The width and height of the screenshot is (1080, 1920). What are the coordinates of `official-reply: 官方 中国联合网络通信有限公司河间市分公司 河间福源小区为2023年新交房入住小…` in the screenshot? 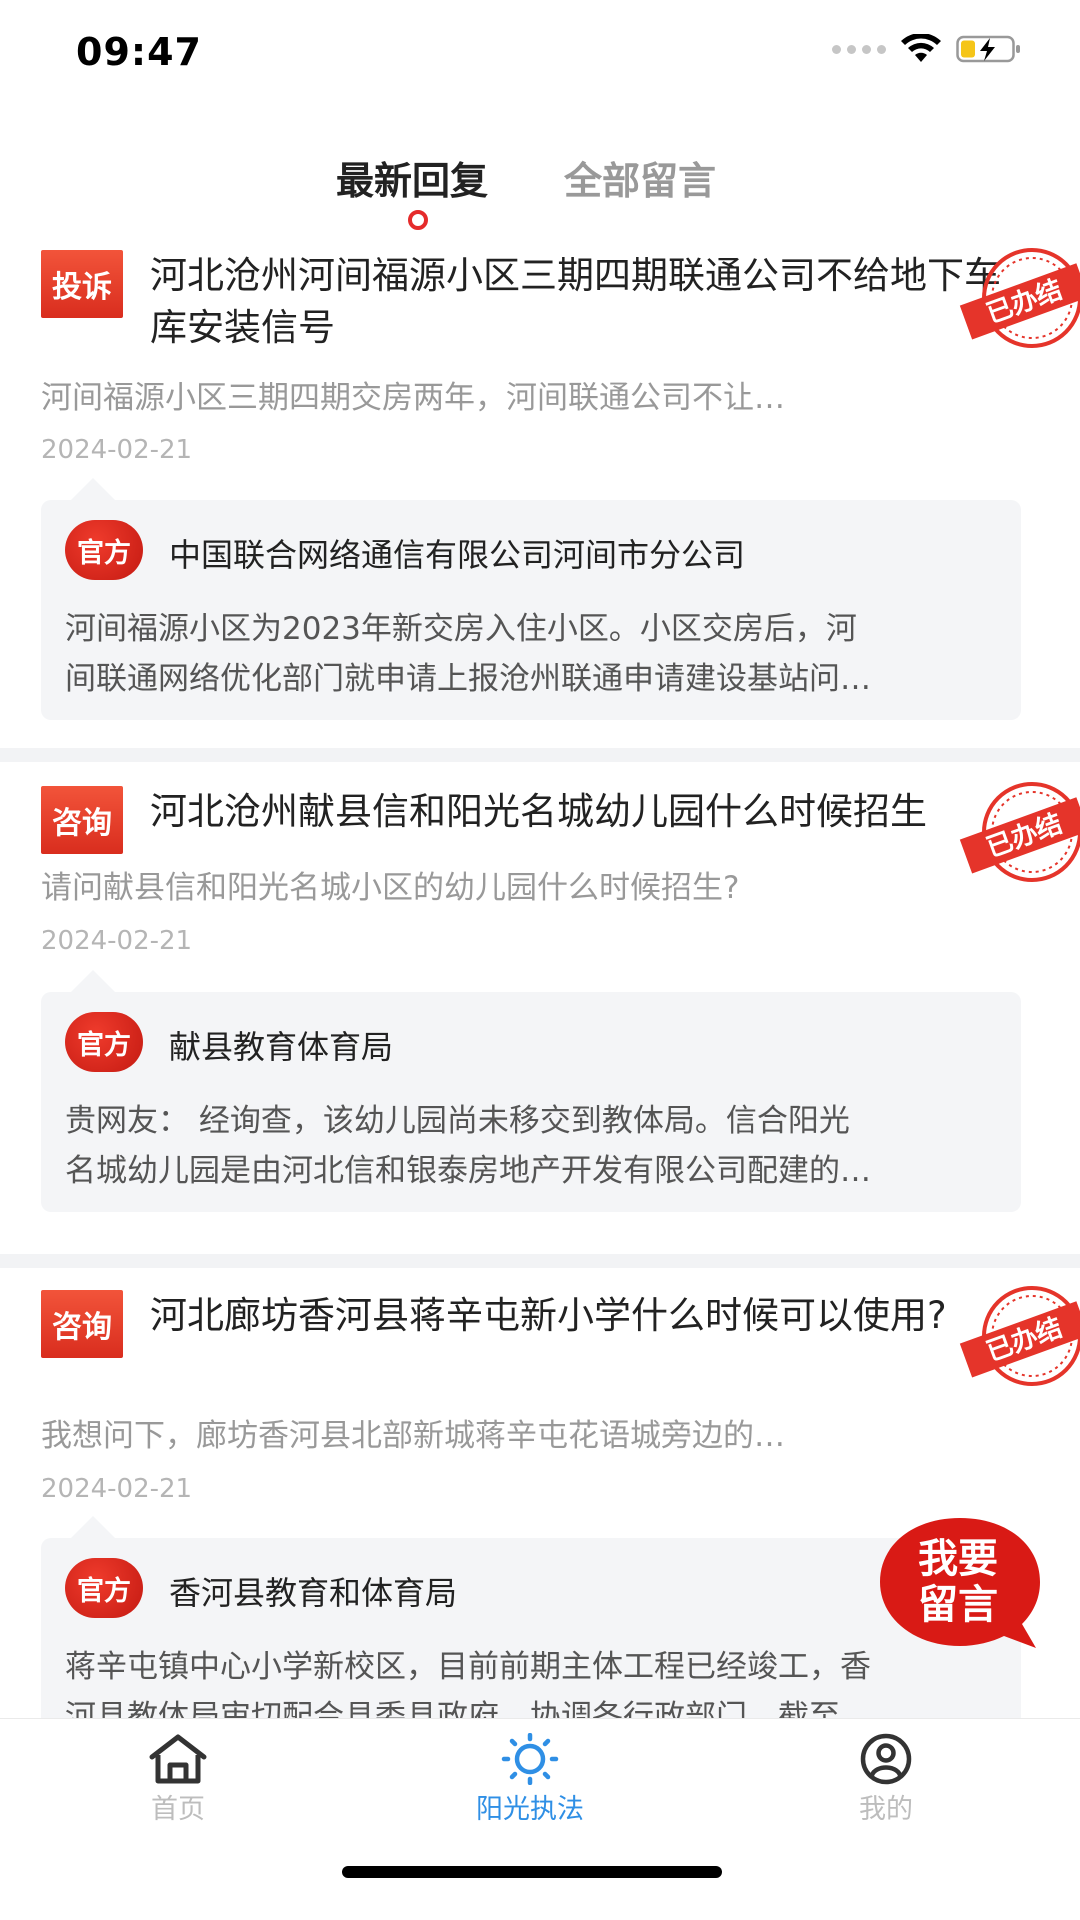 It's located at (531, 599).